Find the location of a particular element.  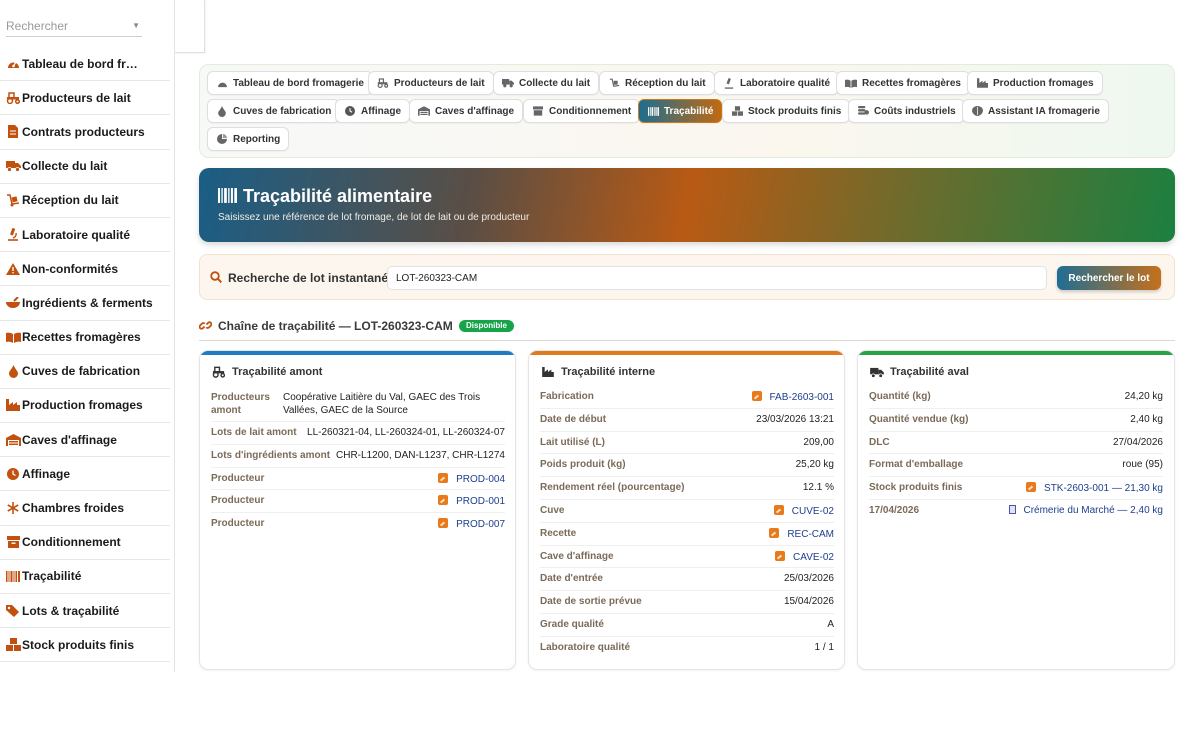

tab-tracabilite: Traçabilité is located at coordinates (680, 111).